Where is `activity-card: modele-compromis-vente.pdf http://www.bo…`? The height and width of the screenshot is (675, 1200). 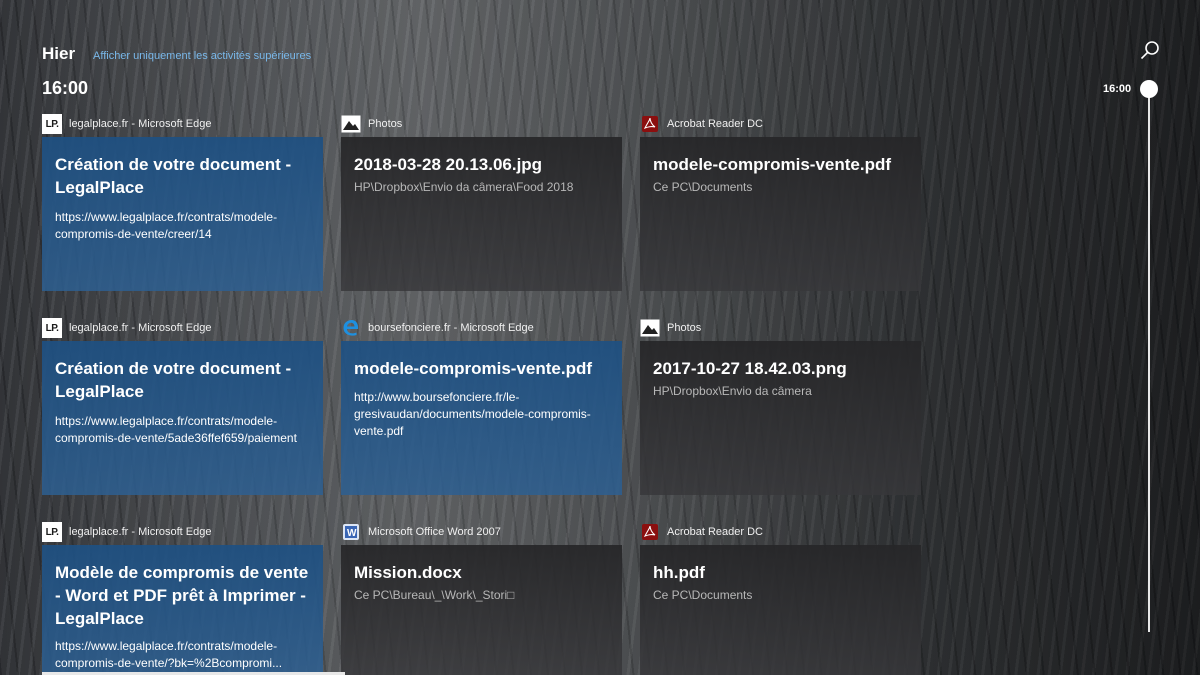 activity-card: modele-compromis-vente.pdf http://www.bo… is located at coordinates (481, 418).